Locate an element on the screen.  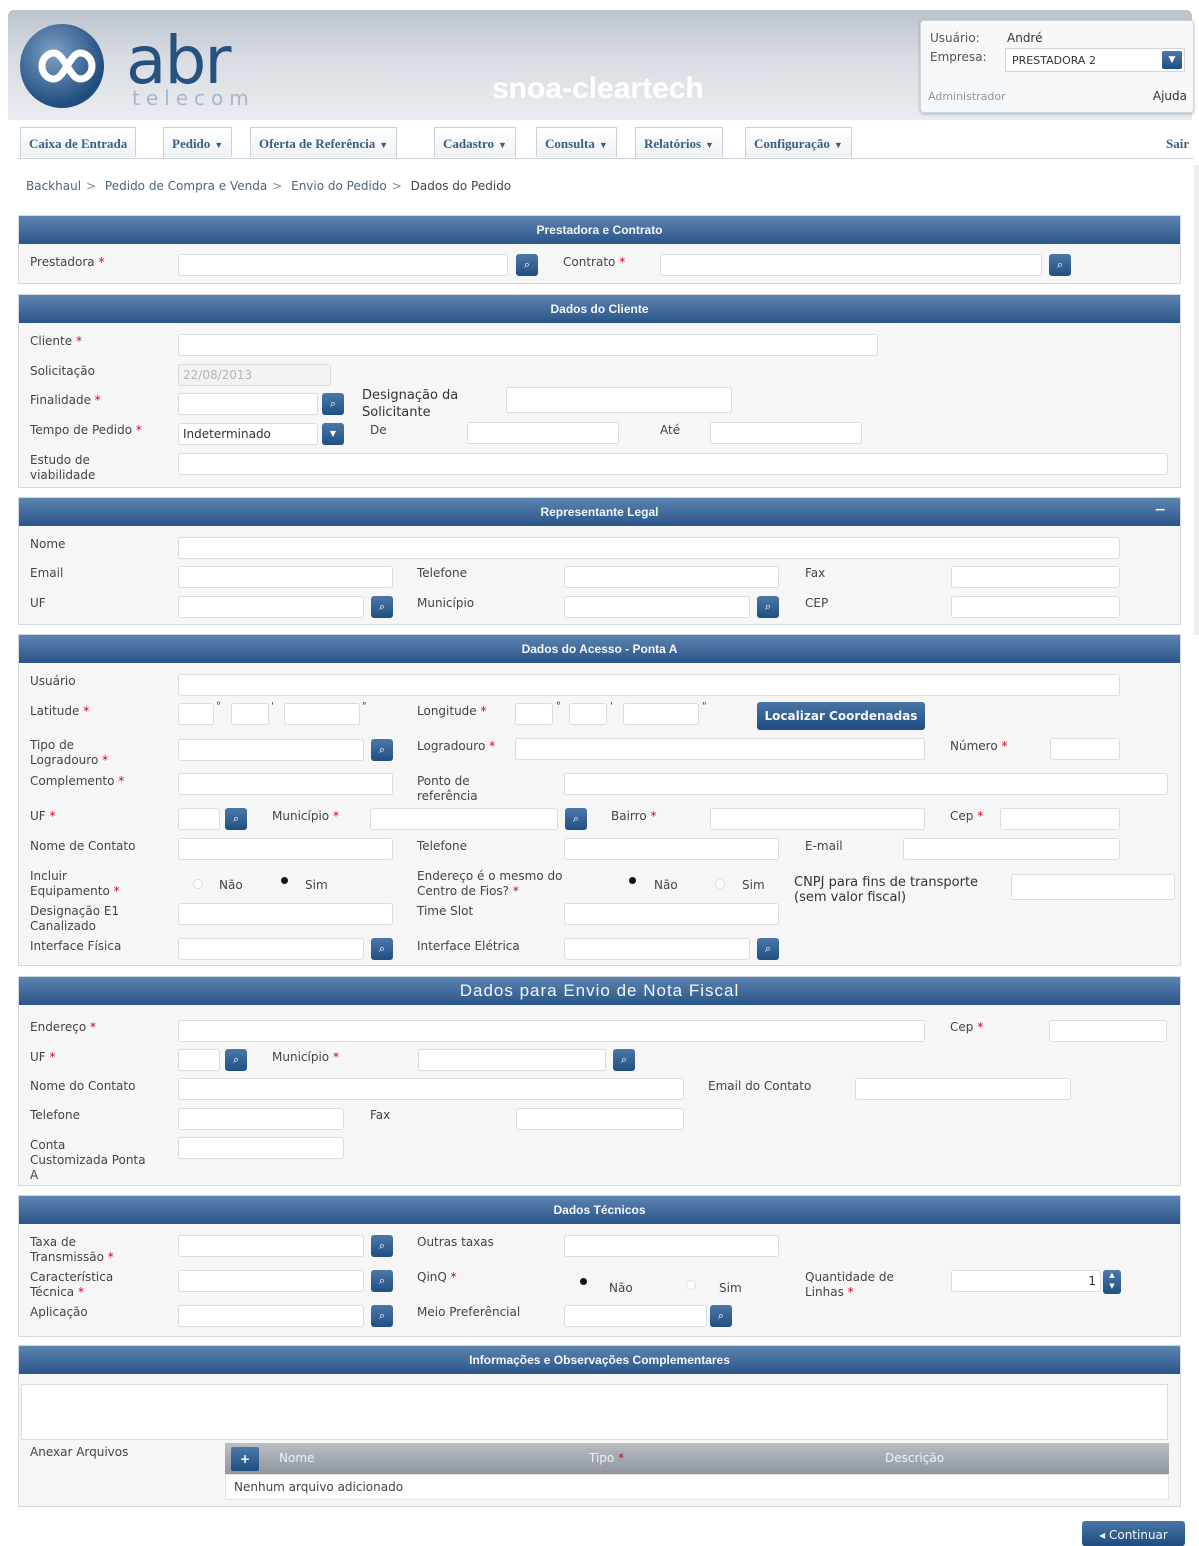
longitude-degrees is located at coordinates (534, 714).